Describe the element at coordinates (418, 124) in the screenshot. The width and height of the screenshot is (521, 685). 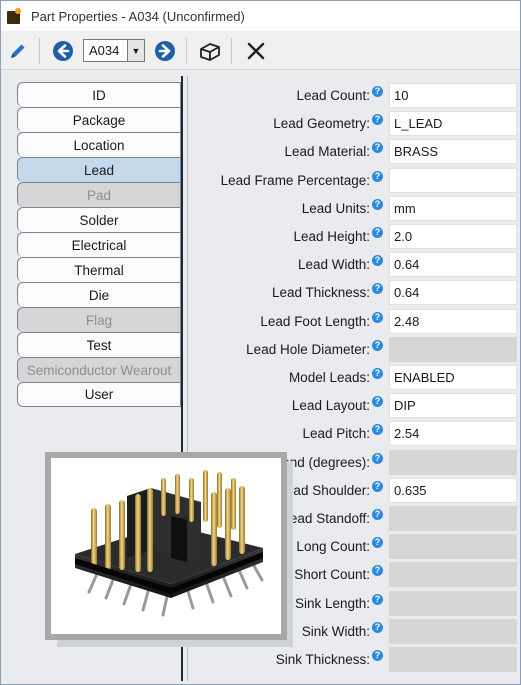
I see `field-value: L_LEAD` at that location.